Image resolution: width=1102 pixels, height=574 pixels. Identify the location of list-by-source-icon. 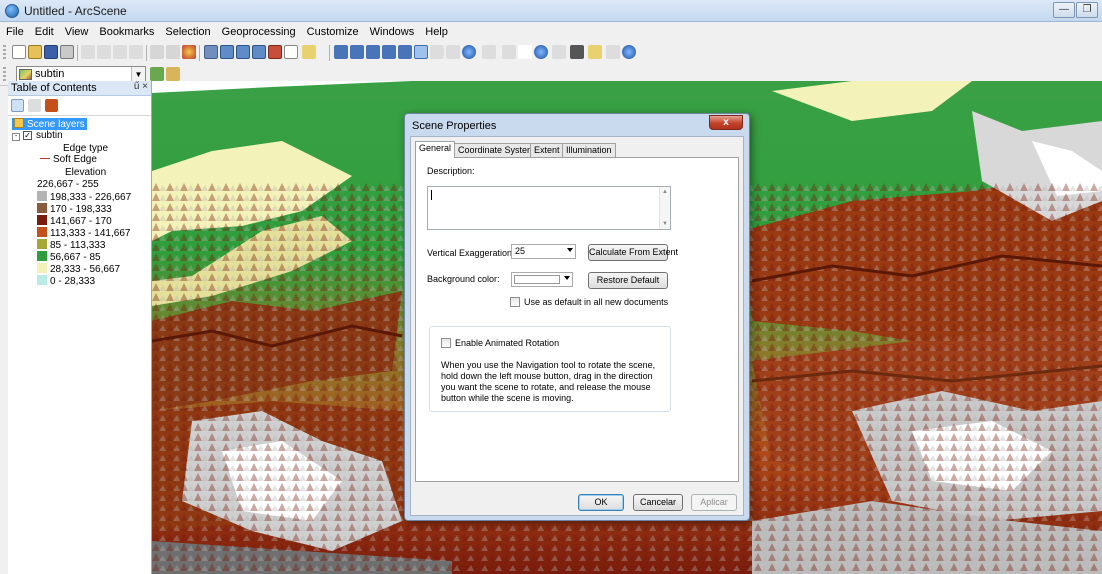
(34, 105).